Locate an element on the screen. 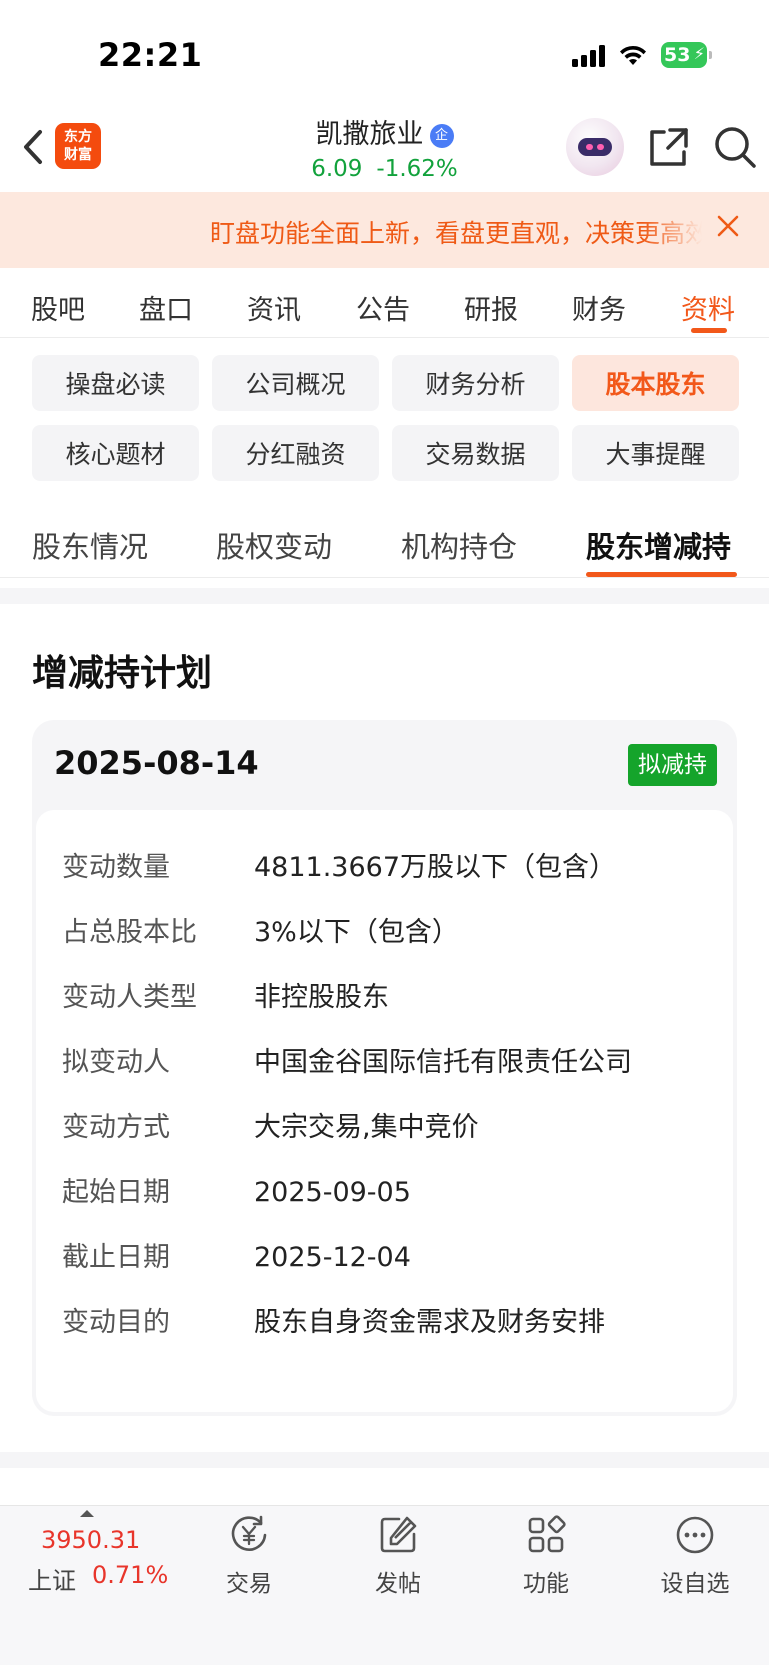 The image size is (769, 1665). tab-finance: 财务 is located at coordinates (599, 307).